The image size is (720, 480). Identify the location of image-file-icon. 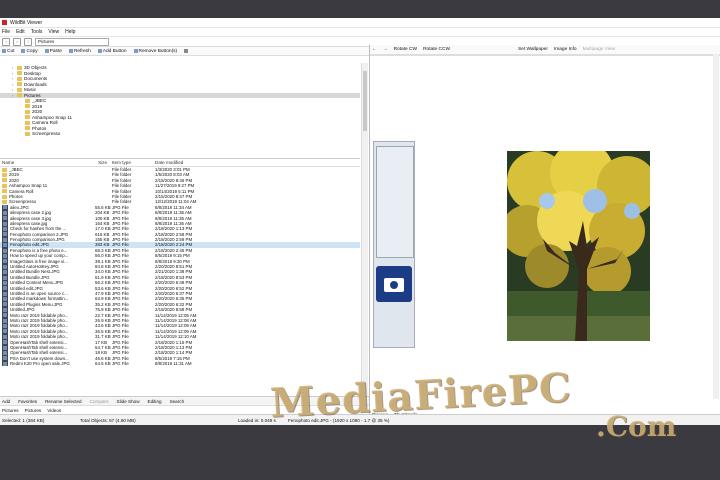
(5, 364).